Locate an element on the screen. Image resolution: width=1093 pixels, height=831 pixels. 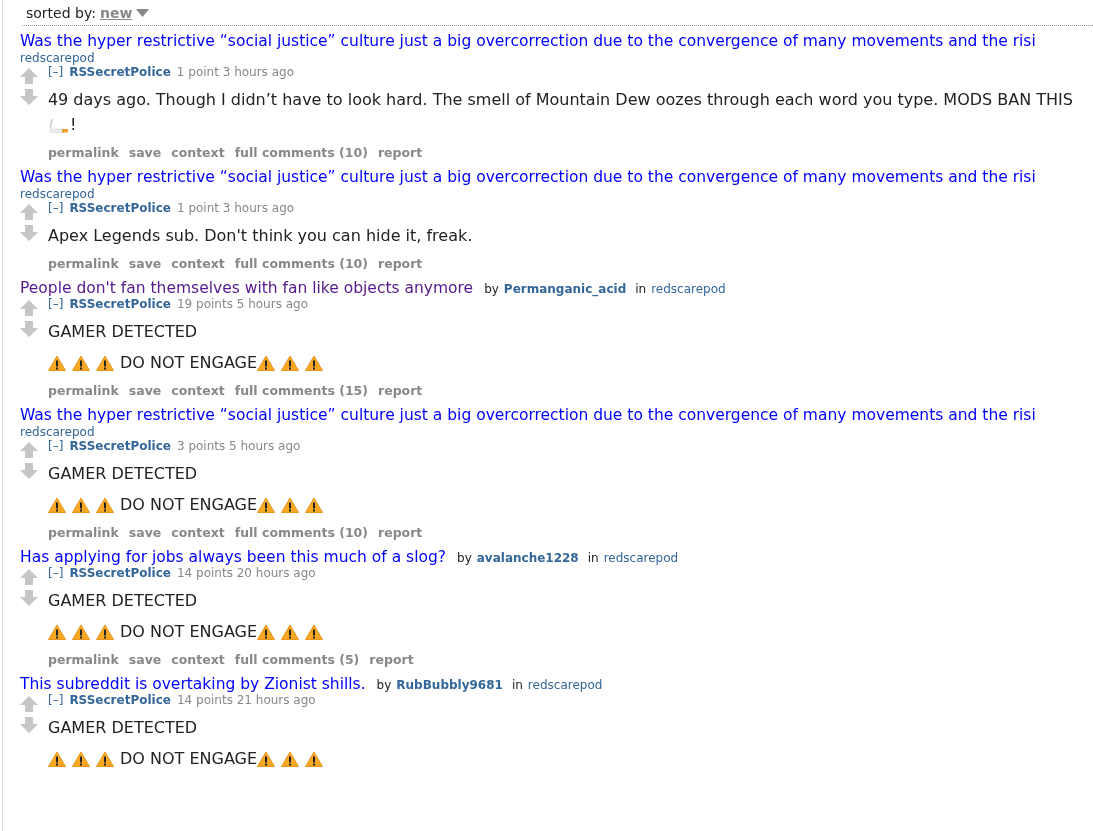
author-link: RubBubbly9681 is located at coordinates (449, 685).